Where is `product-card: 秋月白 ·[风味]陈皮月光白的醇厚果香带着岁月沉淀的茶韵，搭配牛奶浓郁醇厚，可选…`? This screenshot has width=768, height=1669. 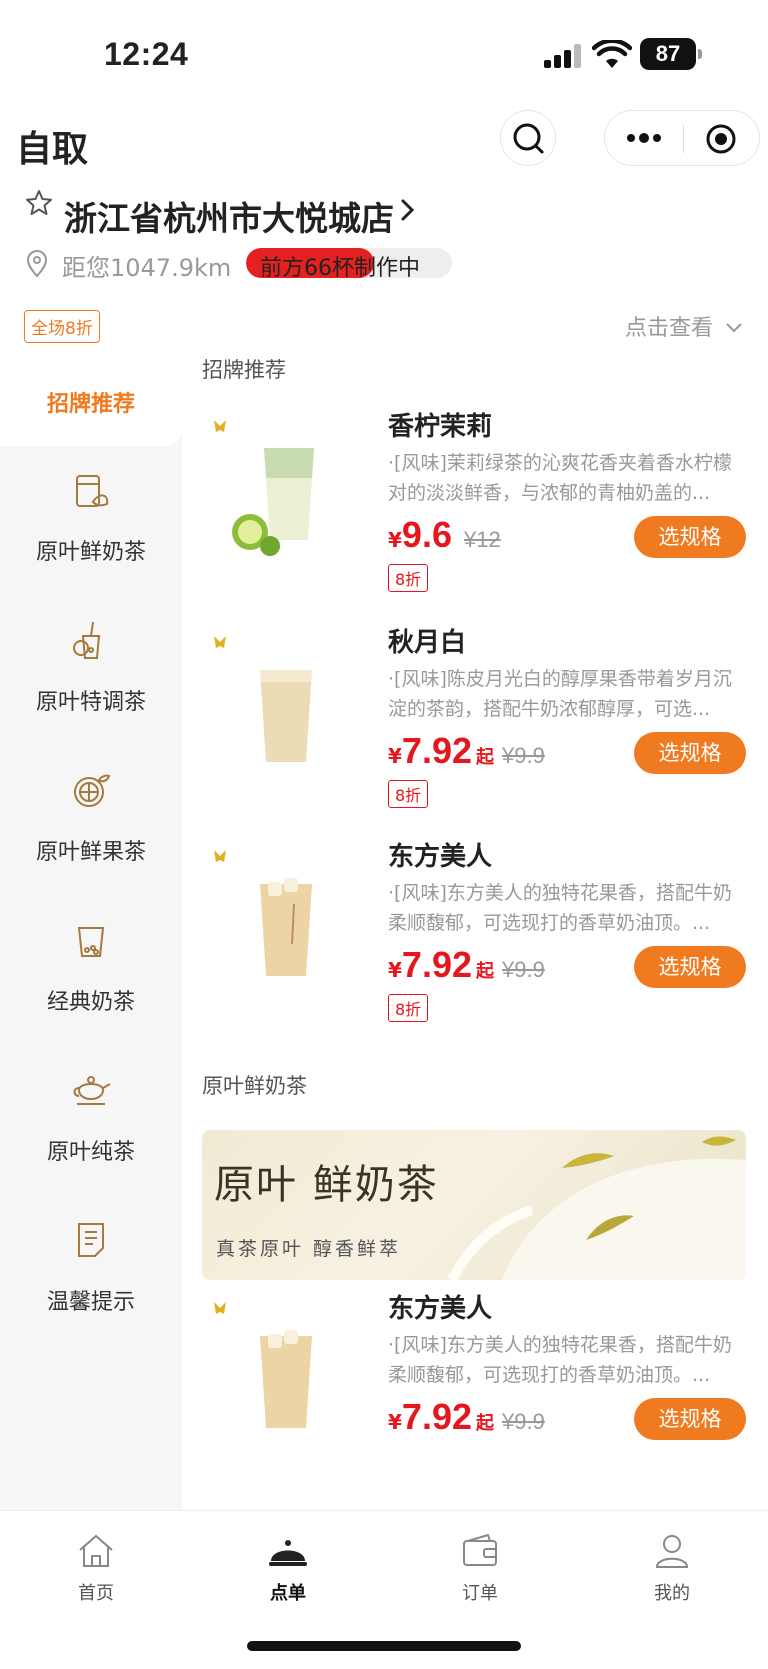
product-card: 秋月白 ·[风味]陈皮月光白的醇厚果香带着岁月沉淀的茶韵，搭配牛奶浓郁醇厚，可选… is located at coordinates (475, 732).